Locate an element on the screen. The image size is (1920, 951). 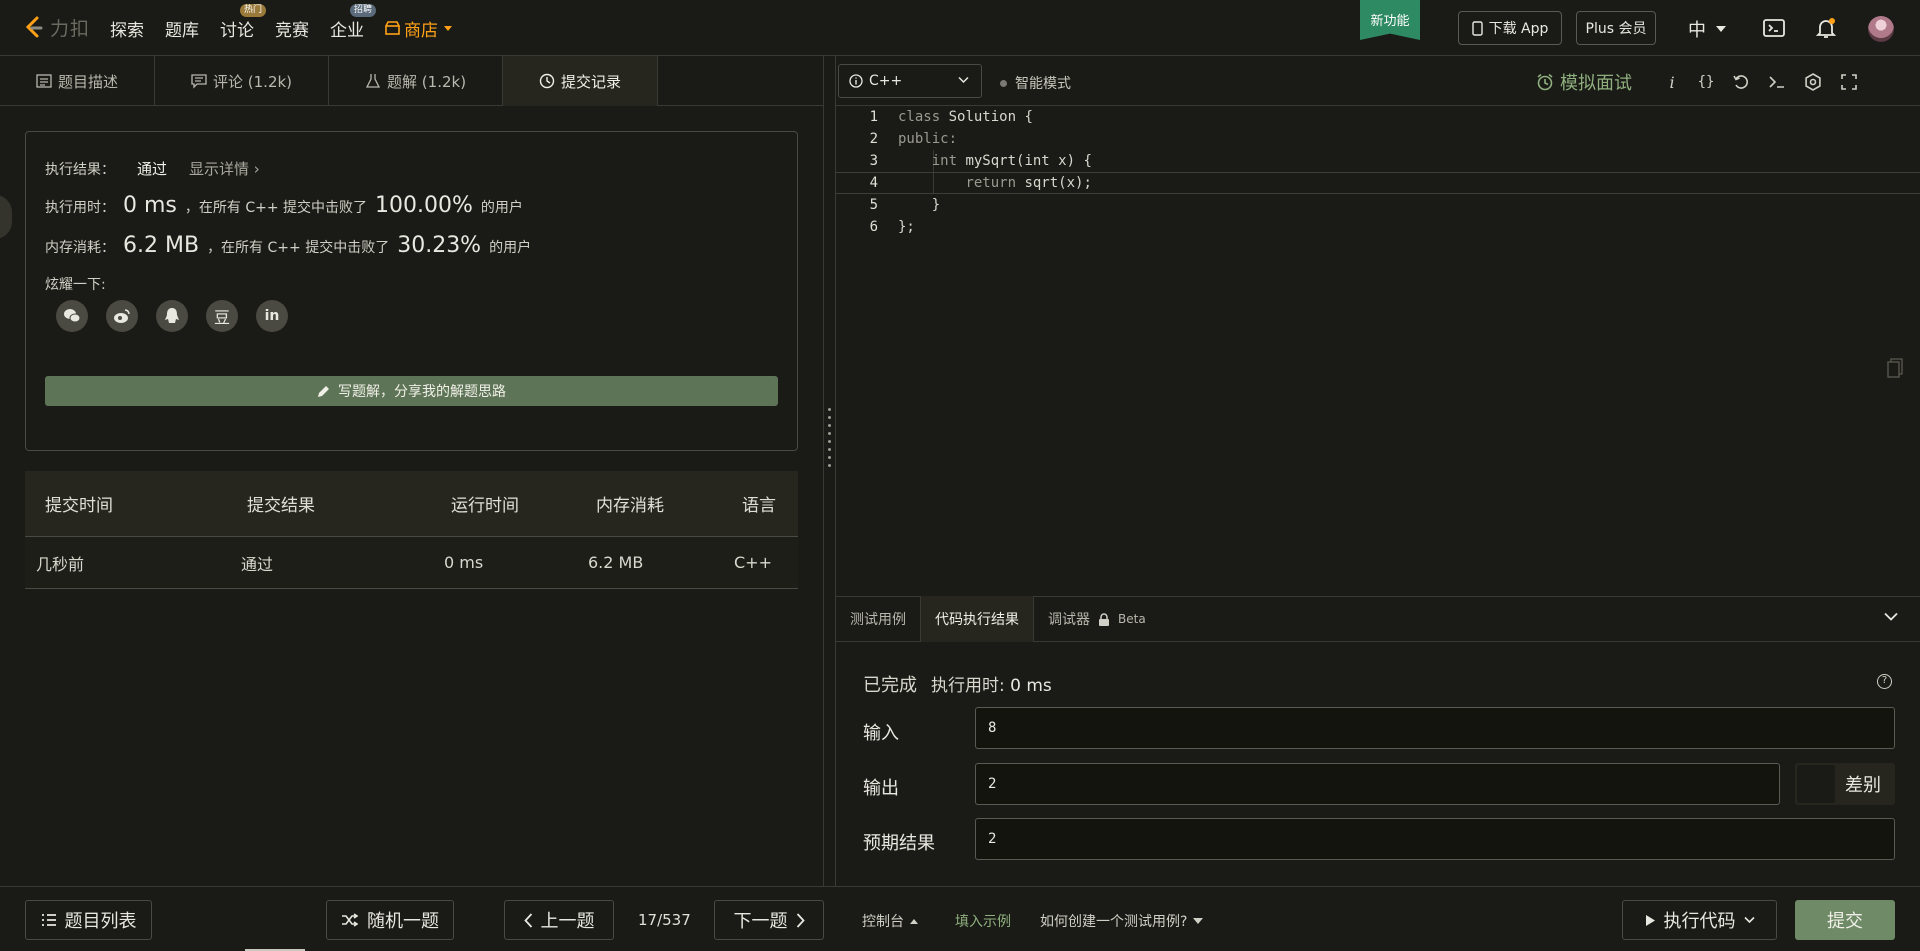
drag-handle-icon is located at coordinates (829, 437).